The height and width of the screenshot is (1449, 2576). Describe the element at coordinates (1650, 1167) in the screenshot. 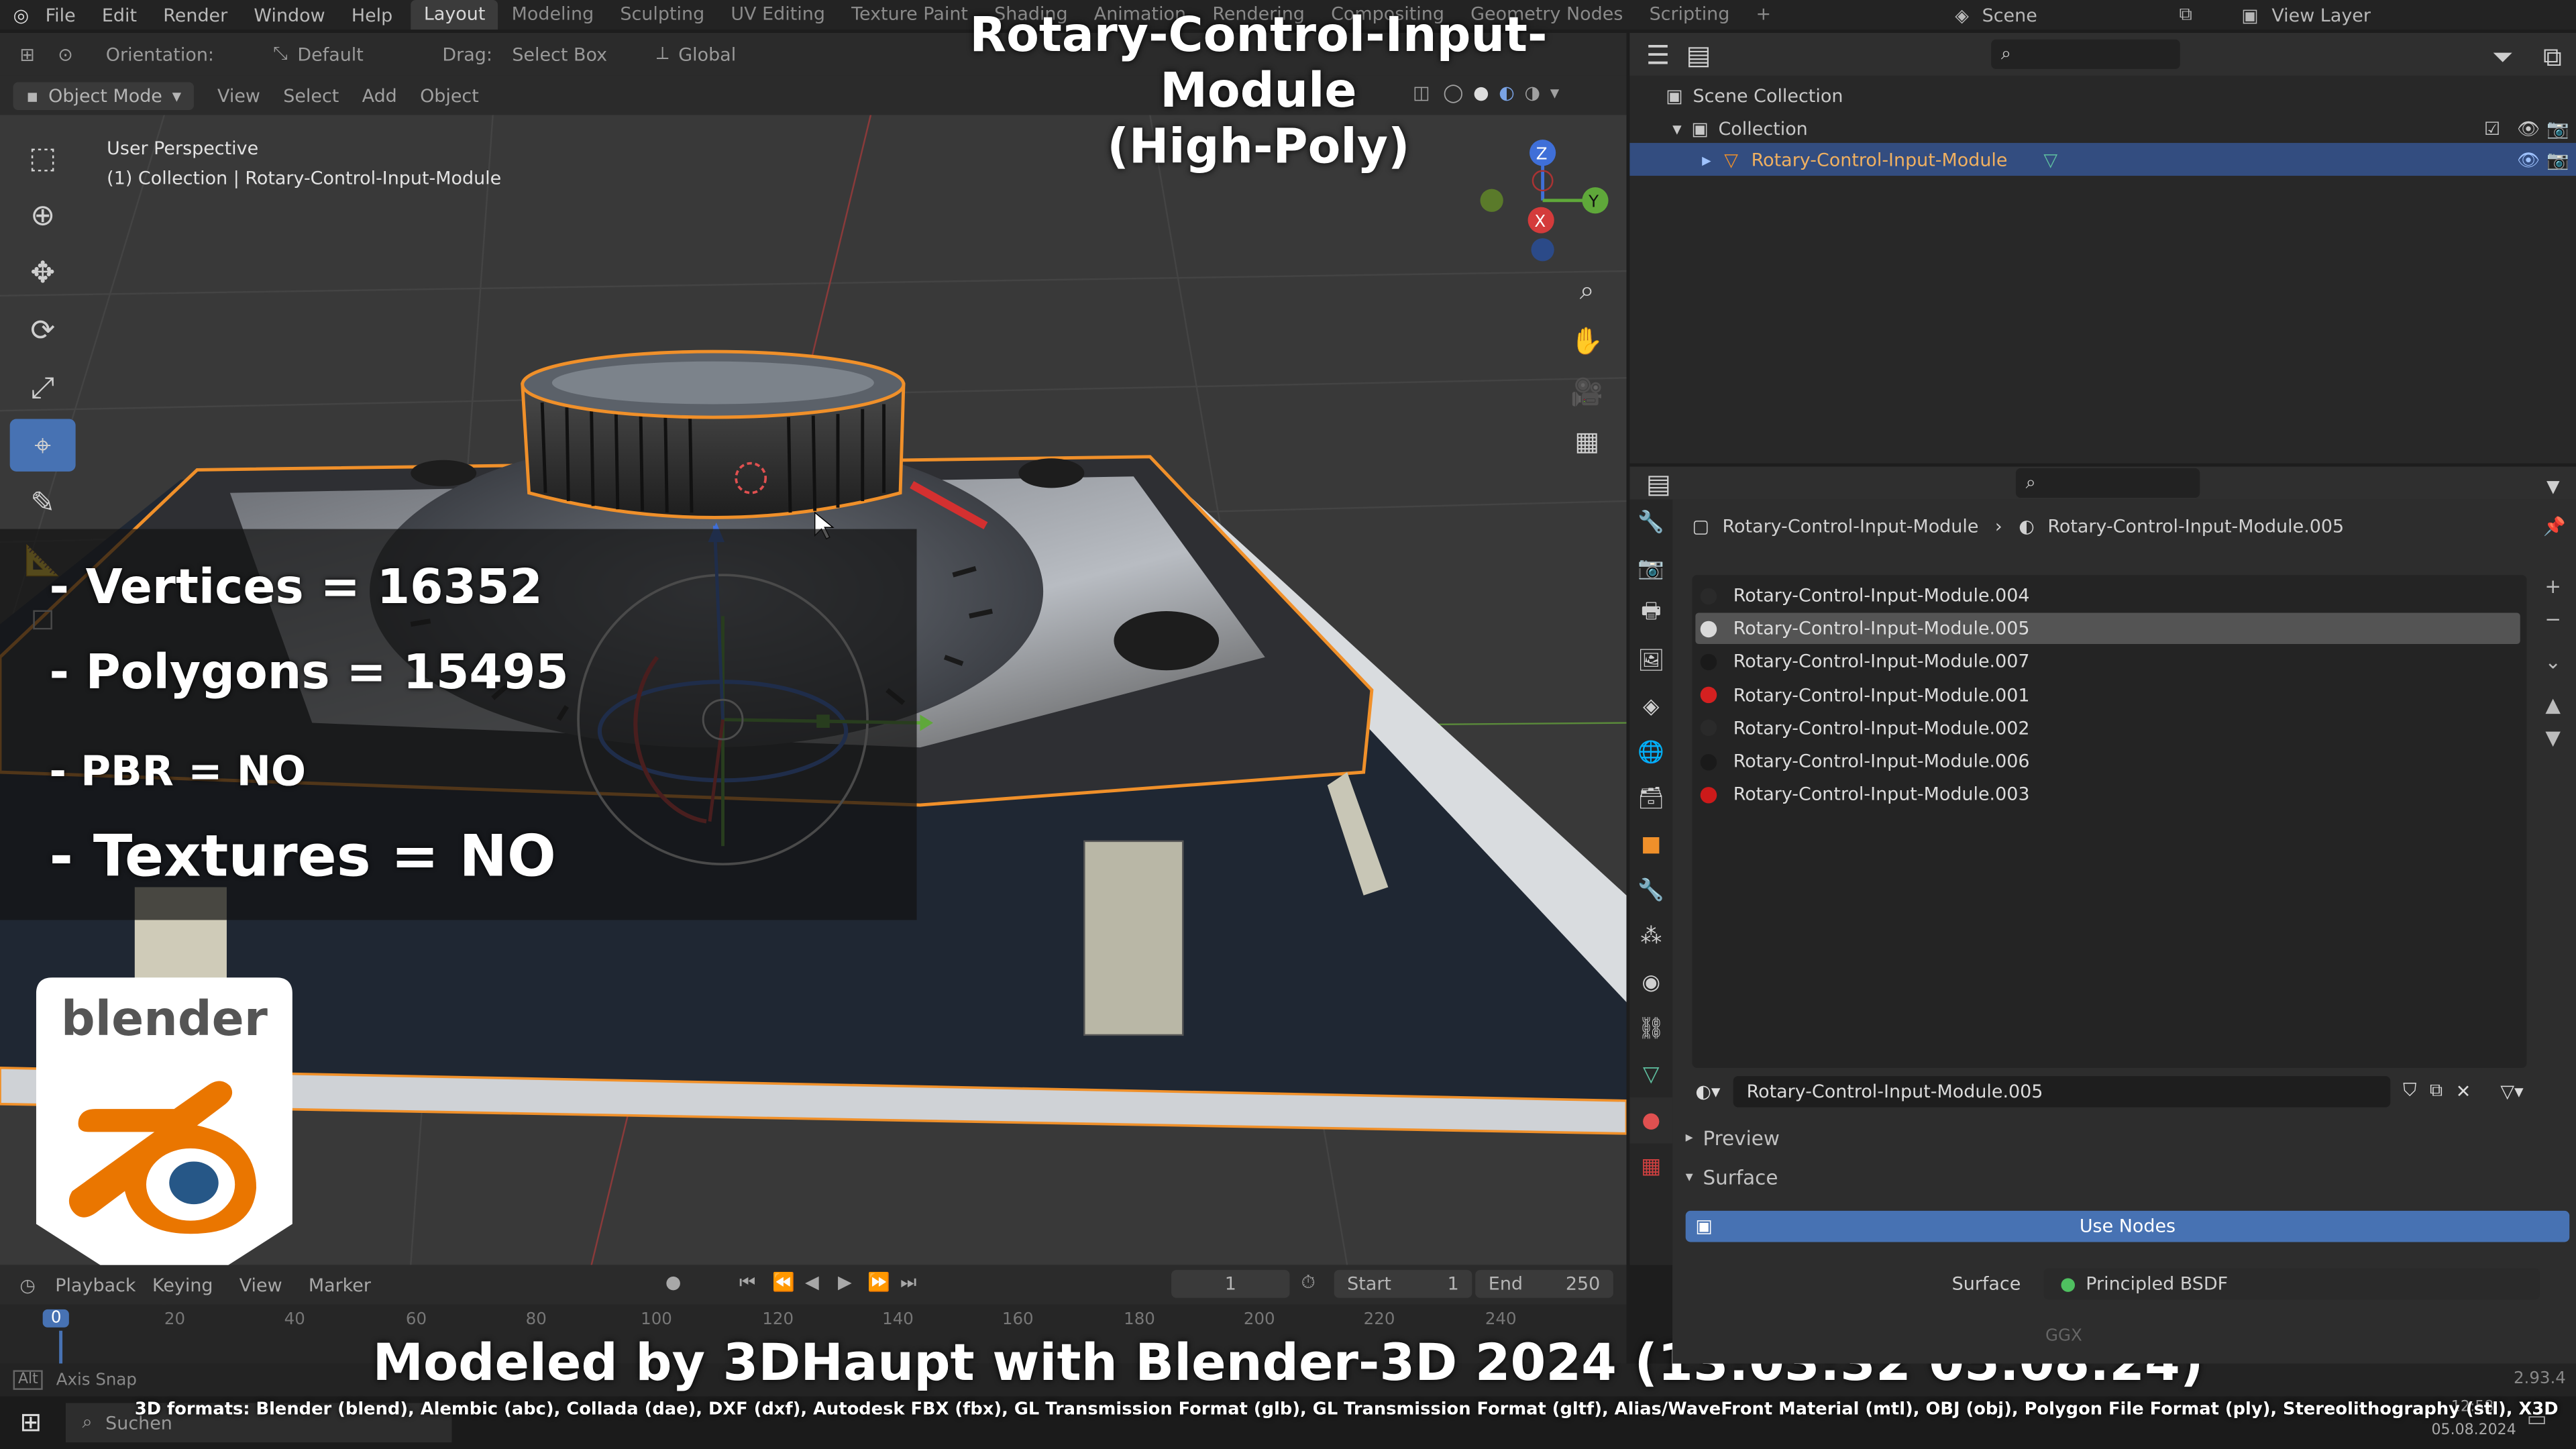

I see `texture-tab-icon: ▦` at that location.